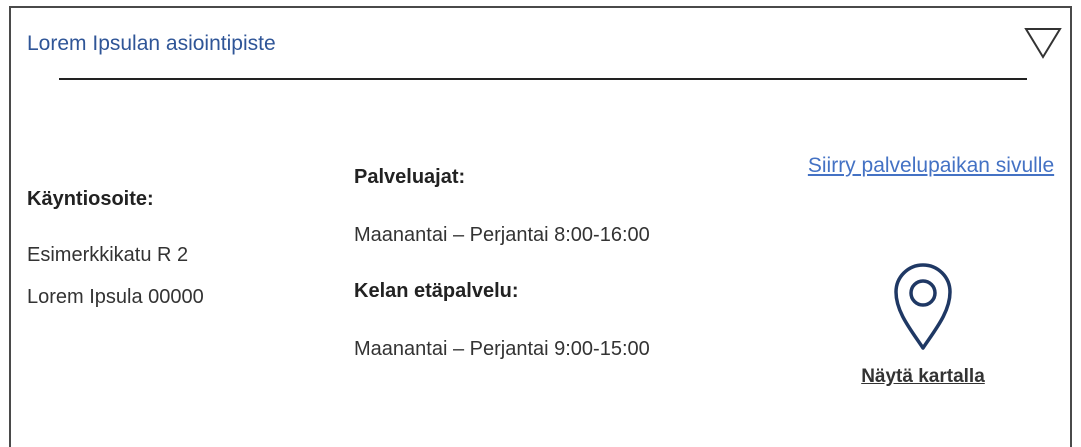 The image size is (1081, 447). I want to click on map-pin-icon-graphic, so click(923, 306).